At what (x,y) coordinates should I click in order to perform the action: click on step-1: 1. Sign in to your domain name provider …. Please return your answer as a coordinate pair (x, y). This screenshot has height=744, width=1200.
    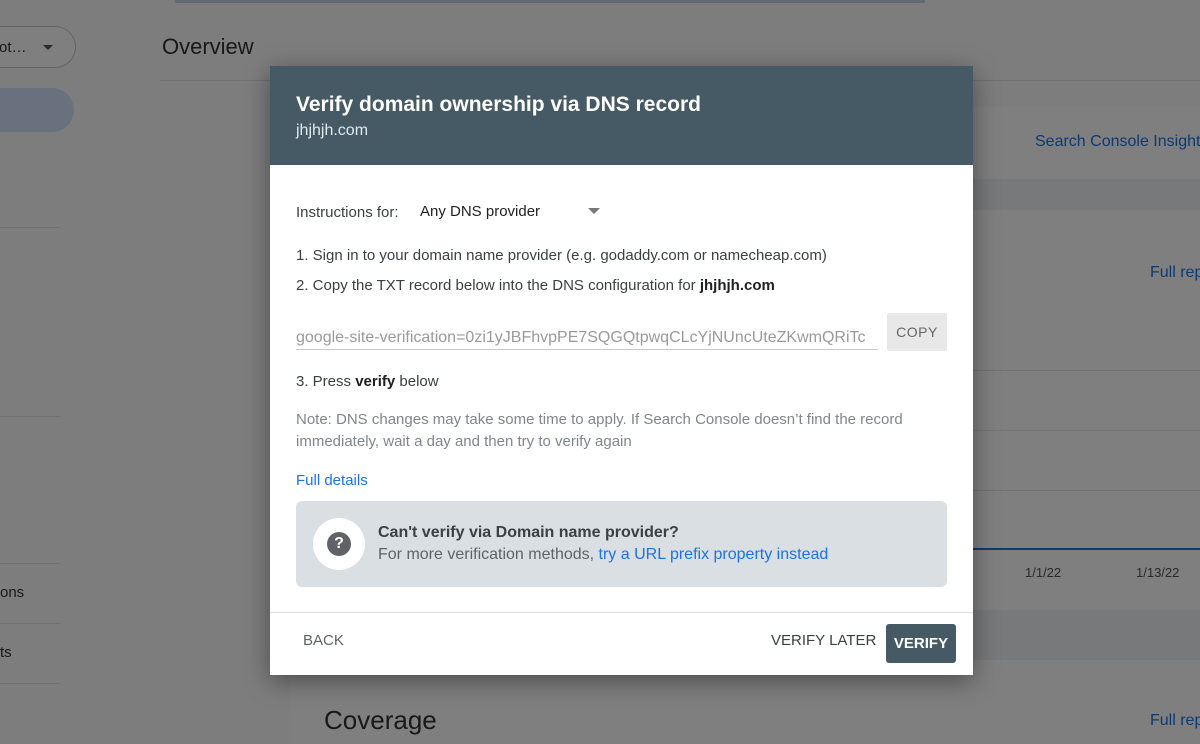
    Looking at the image, I should click on (561, 255).